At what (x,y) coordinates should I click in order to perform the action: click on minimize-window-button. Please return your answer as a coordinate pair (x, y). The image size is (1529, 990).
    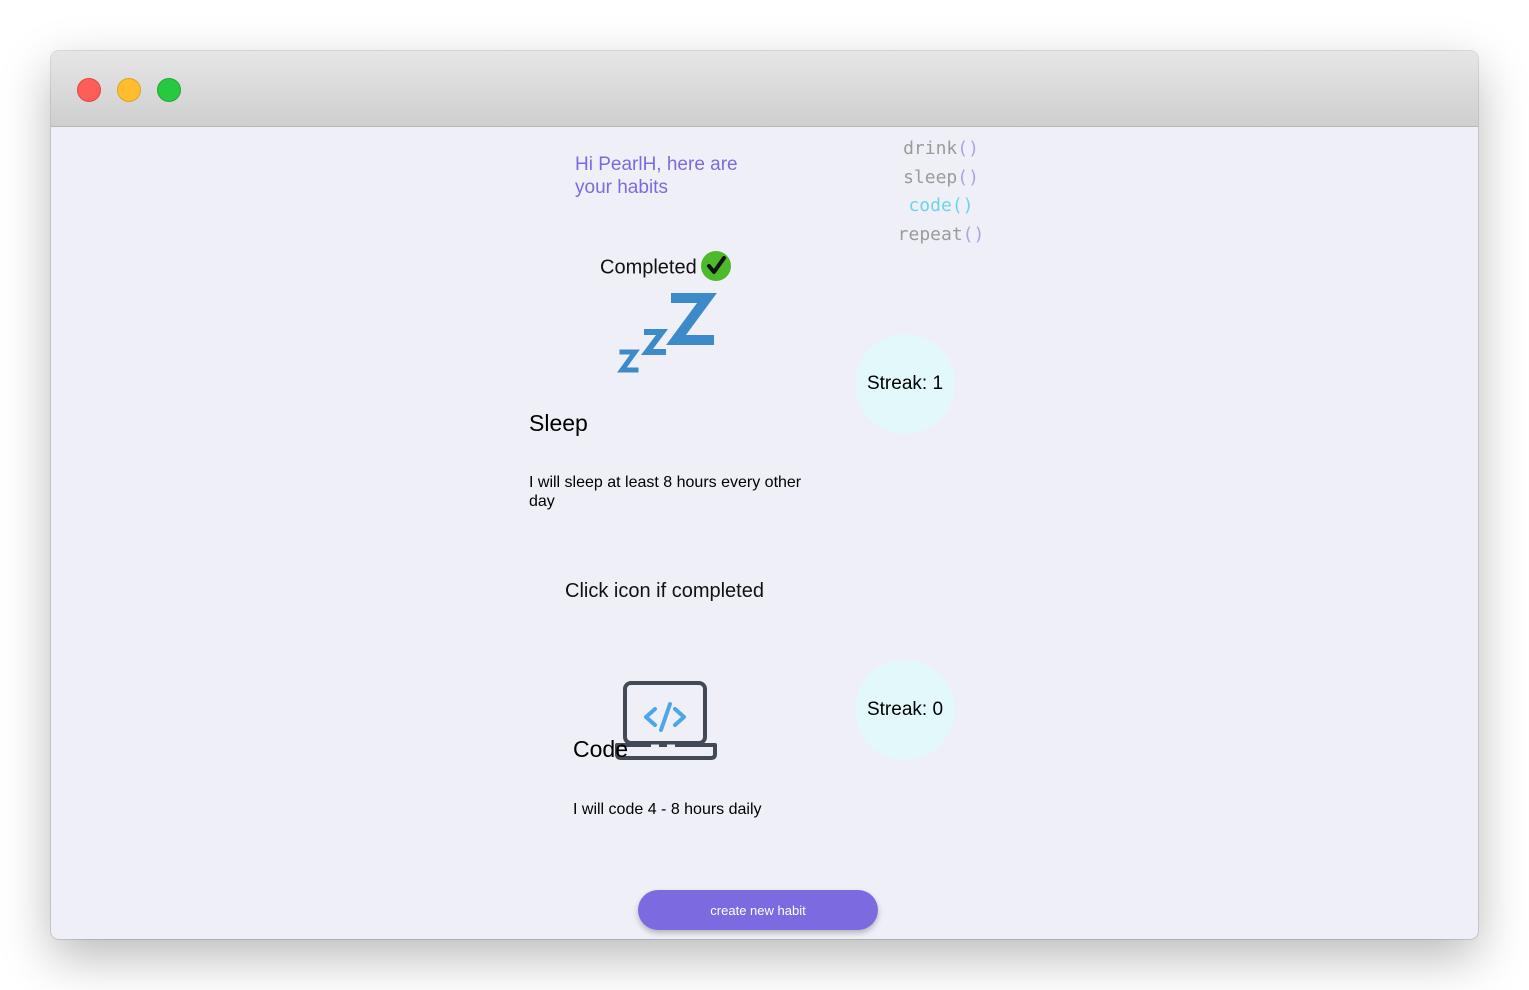
    Looking at the image, I should click on (129, 90).